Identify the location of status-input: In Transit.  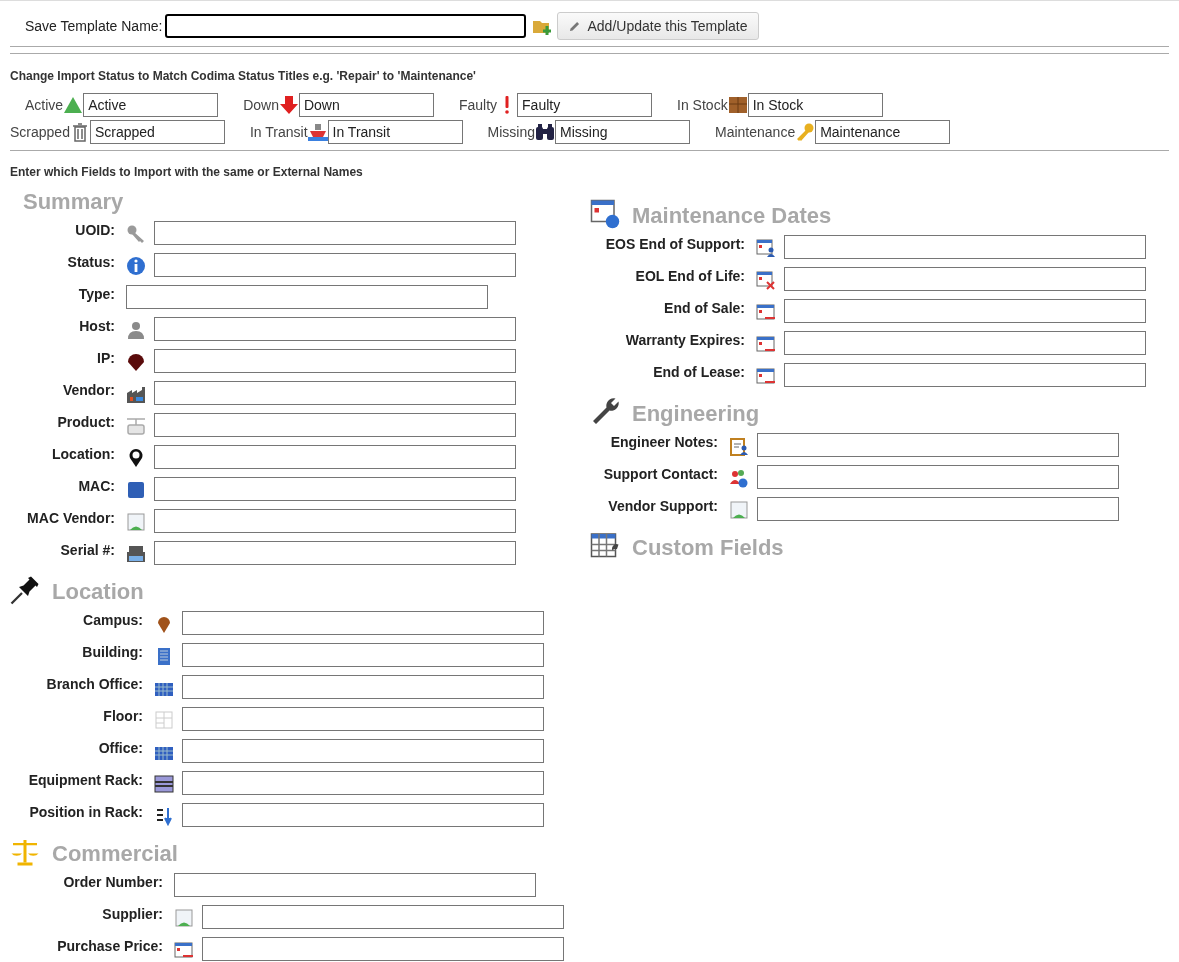
(395, 132).